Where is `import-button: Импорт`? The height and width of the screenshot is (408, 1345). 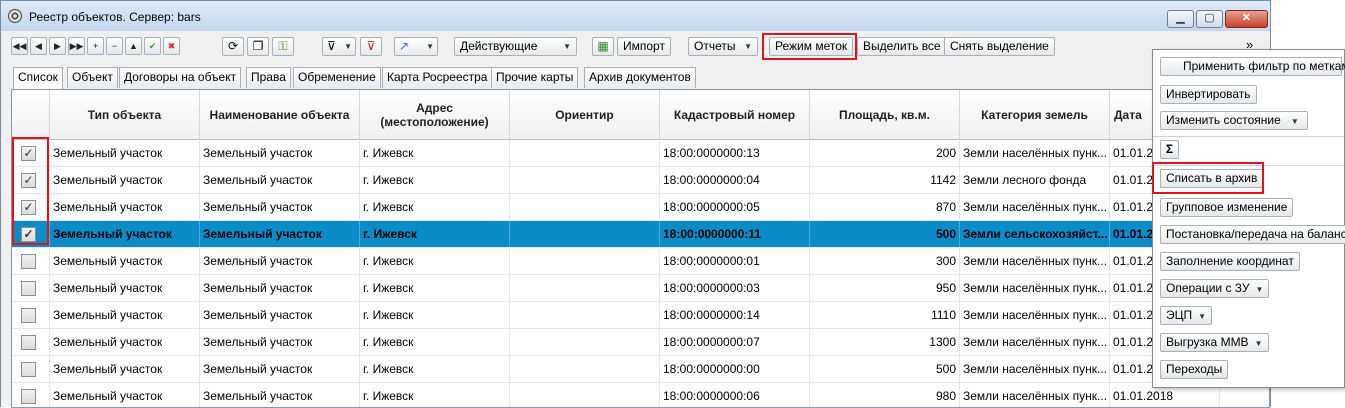 import-button: Импорт is located at coordinates (644, 46).